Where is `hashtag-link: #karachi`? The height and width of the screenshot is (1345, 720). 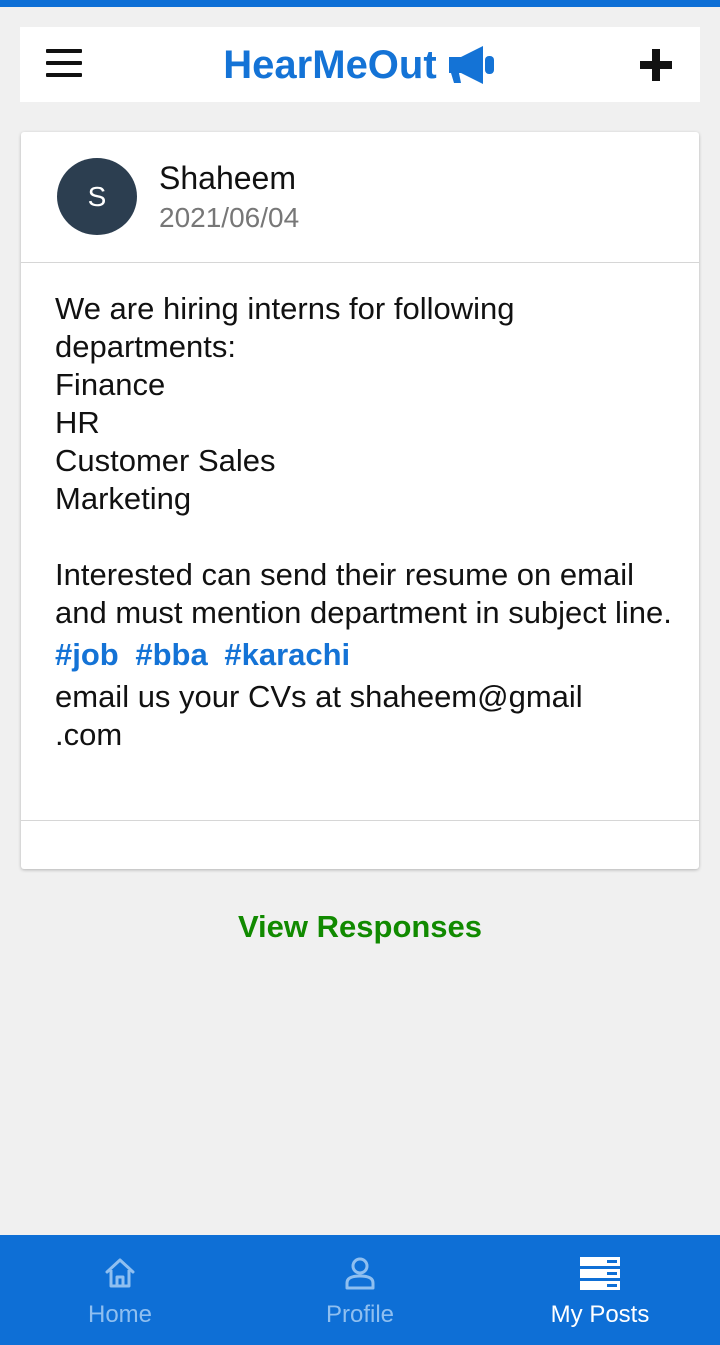
hashtag-link: #karachi is located at coordinates (287, 654).